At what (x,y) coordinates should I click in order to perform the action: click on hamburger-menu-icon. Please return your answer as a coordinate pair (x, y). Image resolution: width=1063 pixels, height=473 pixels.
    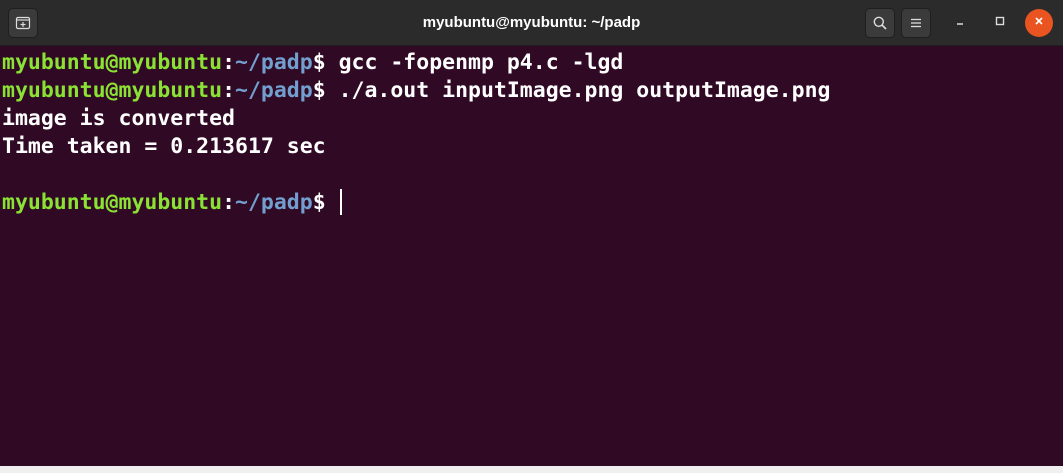
    Looking at the image, I should click on (916, 23).